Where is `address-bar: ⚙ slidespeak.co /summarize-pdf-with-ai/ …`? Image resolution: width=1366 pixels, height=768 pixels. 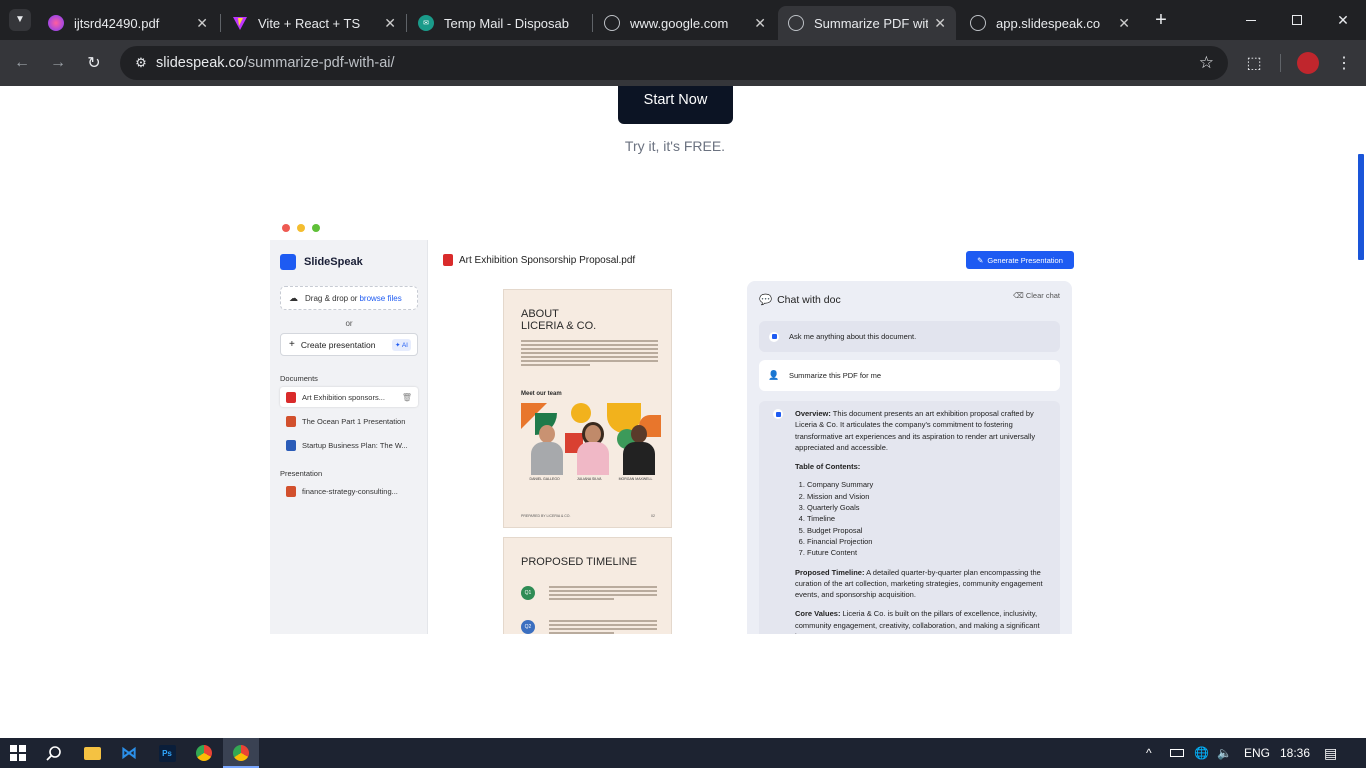
address-bar: ⚙ slidespeak.co /summarize-pdf-with-ai/ … is located at coordinates (674, 63).